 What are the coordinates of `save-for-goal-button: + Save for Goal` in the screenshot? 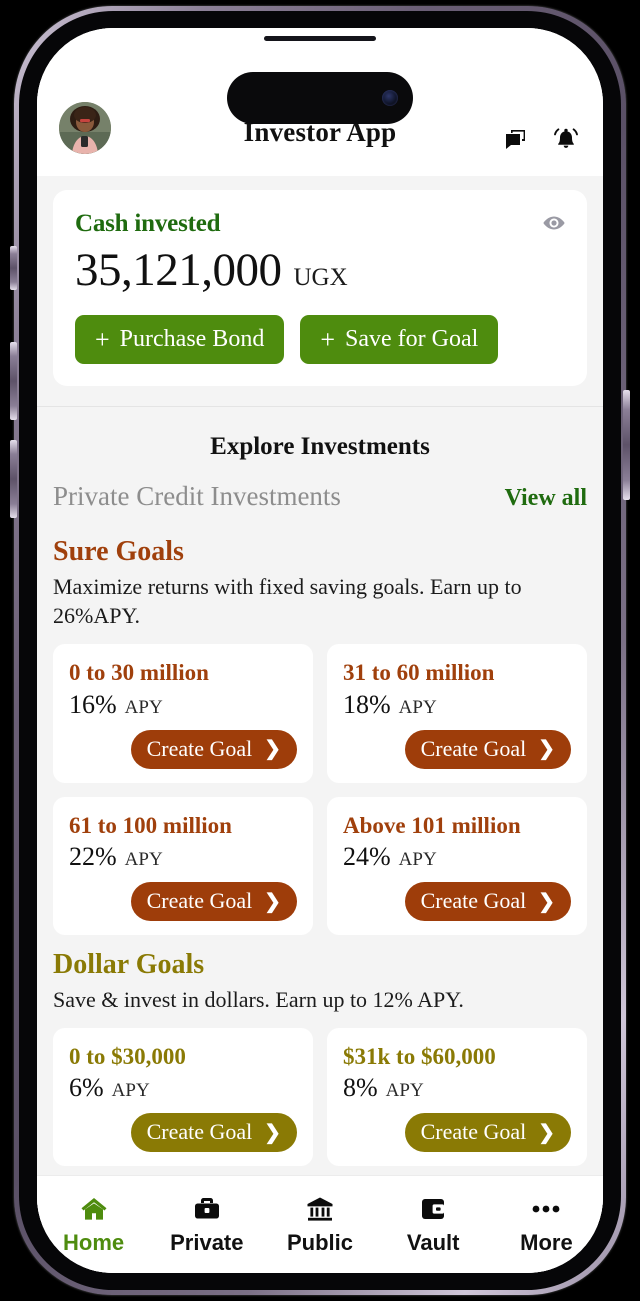 It's located at (399, 340).